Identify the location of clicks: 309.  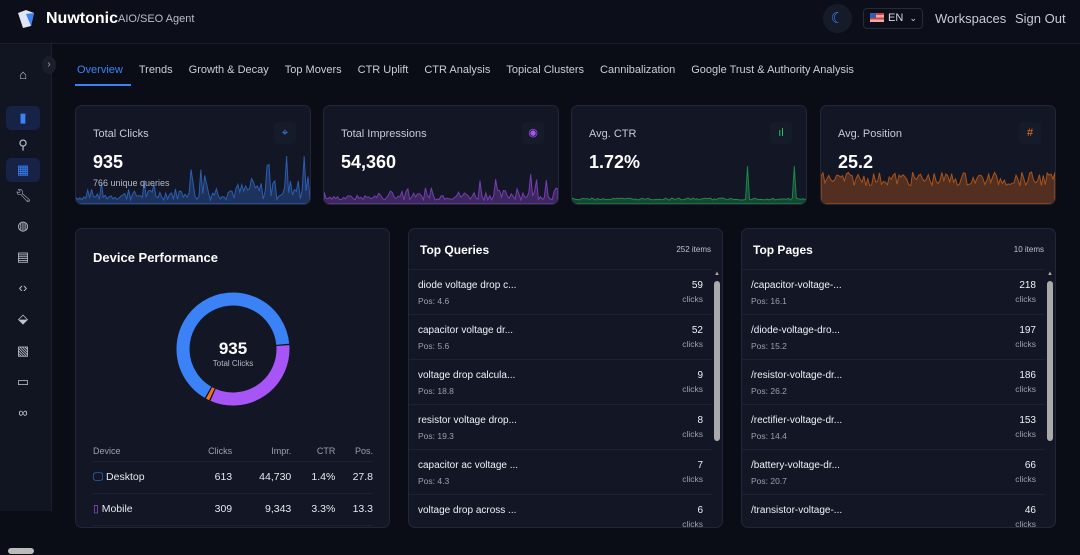
(210, 509).